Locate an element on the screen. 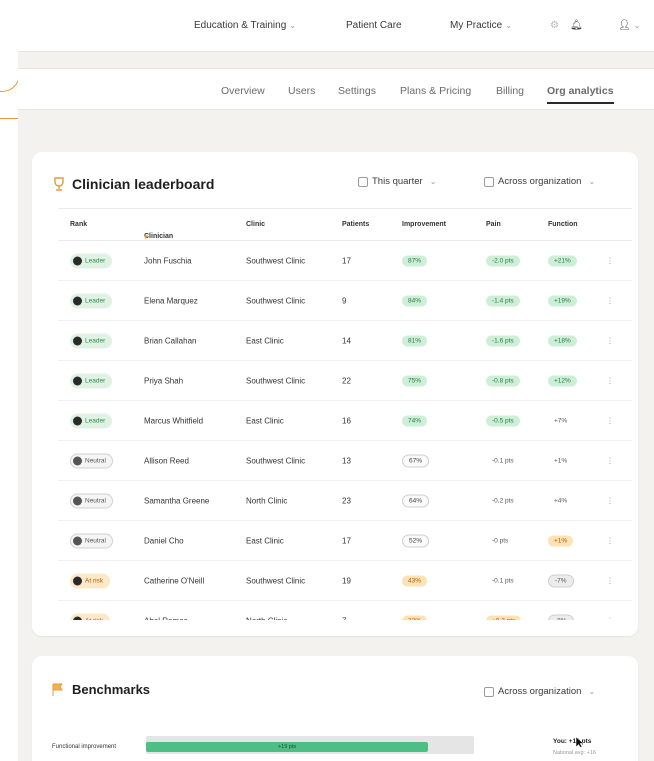  pain-pill: +0.3 pts is located at coordinates (504, 617).